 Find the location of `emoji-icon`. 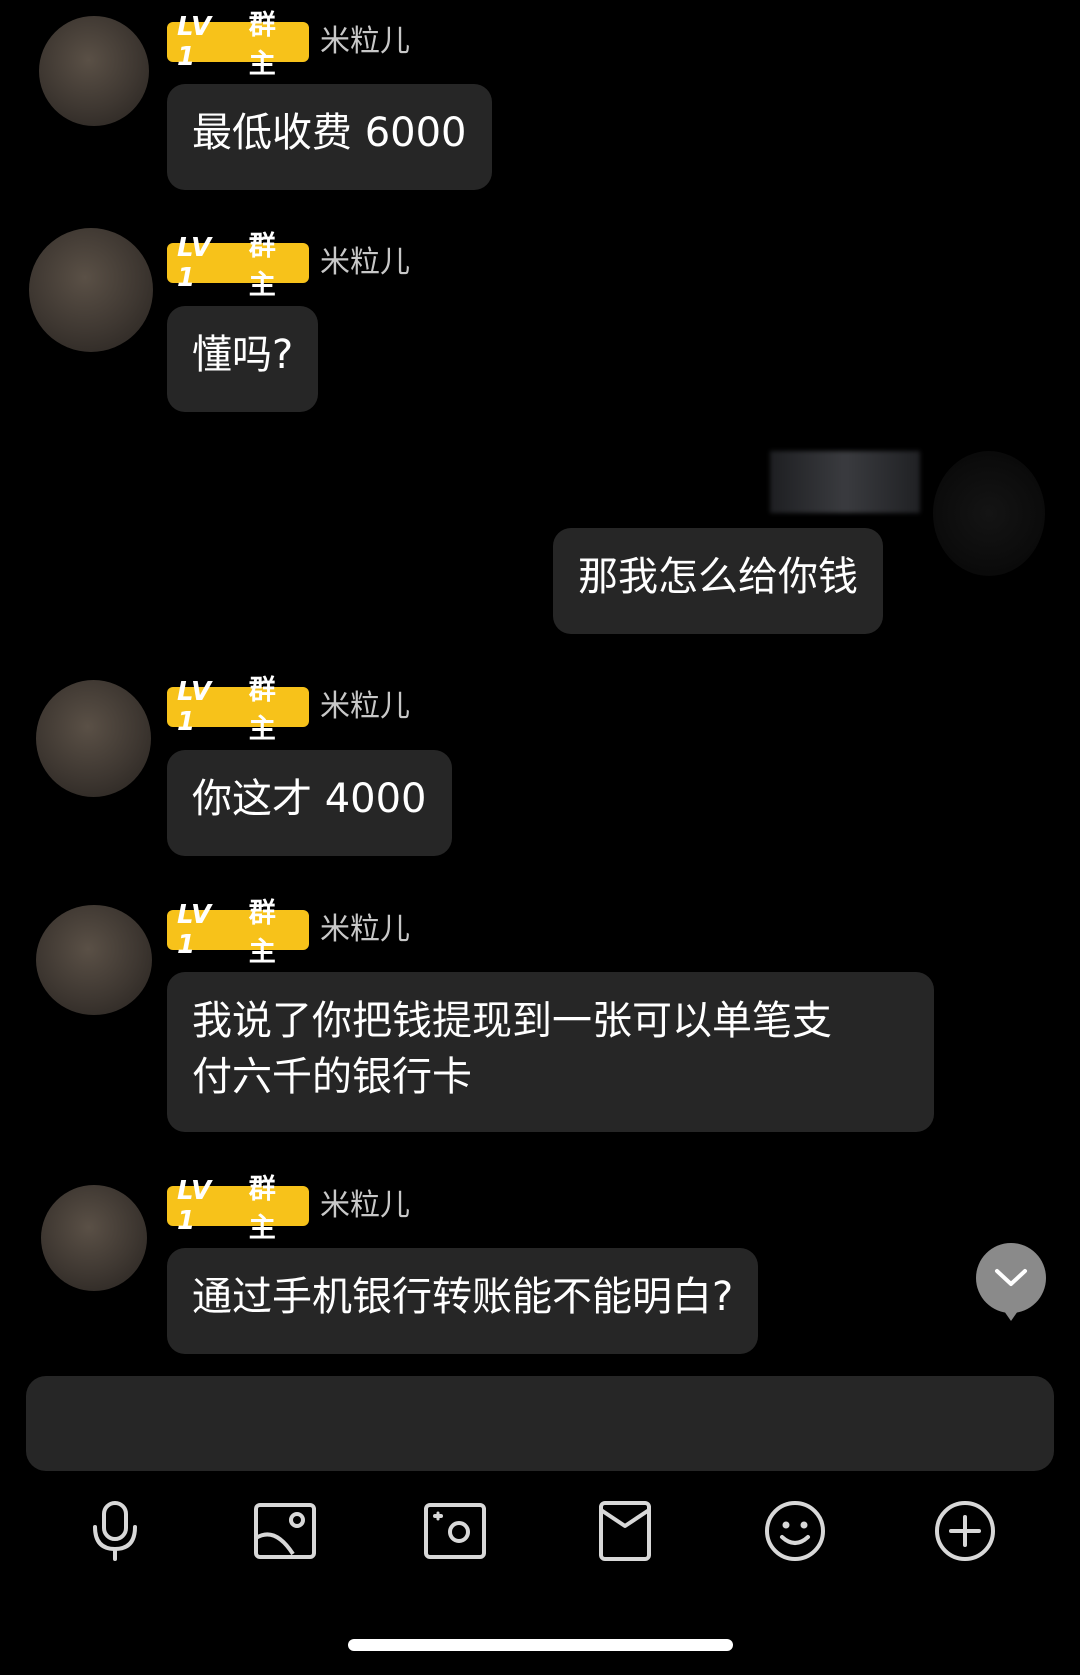

emoji-icon is located at coordinates (795, 1531).